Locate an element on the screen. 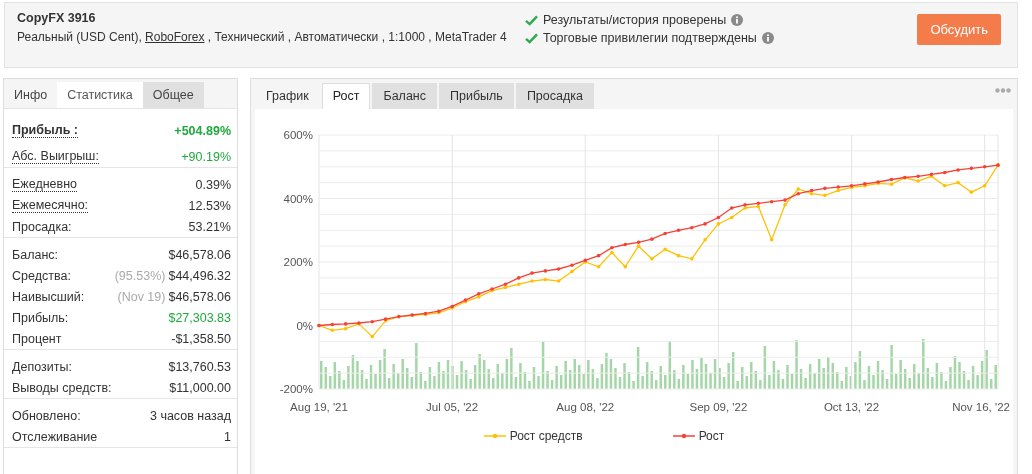 Image resolution: width=1032 pixels, height=474 pixels. y-tick-label: 400% is located at coordinates (298, 198).